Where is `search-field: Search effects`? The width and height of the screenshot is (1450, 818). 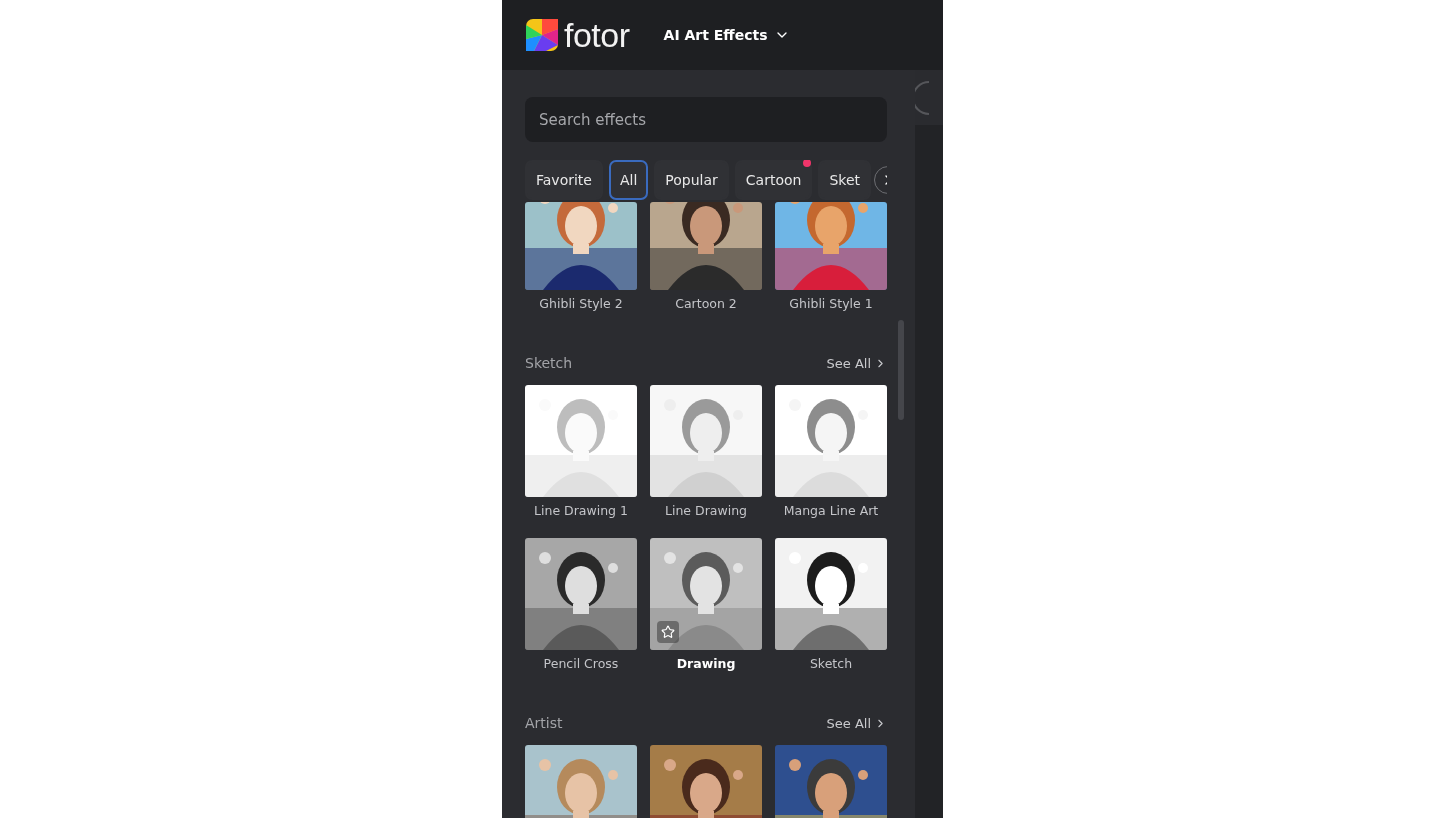
search-field: Search effects is located at coordinates (706, 119).